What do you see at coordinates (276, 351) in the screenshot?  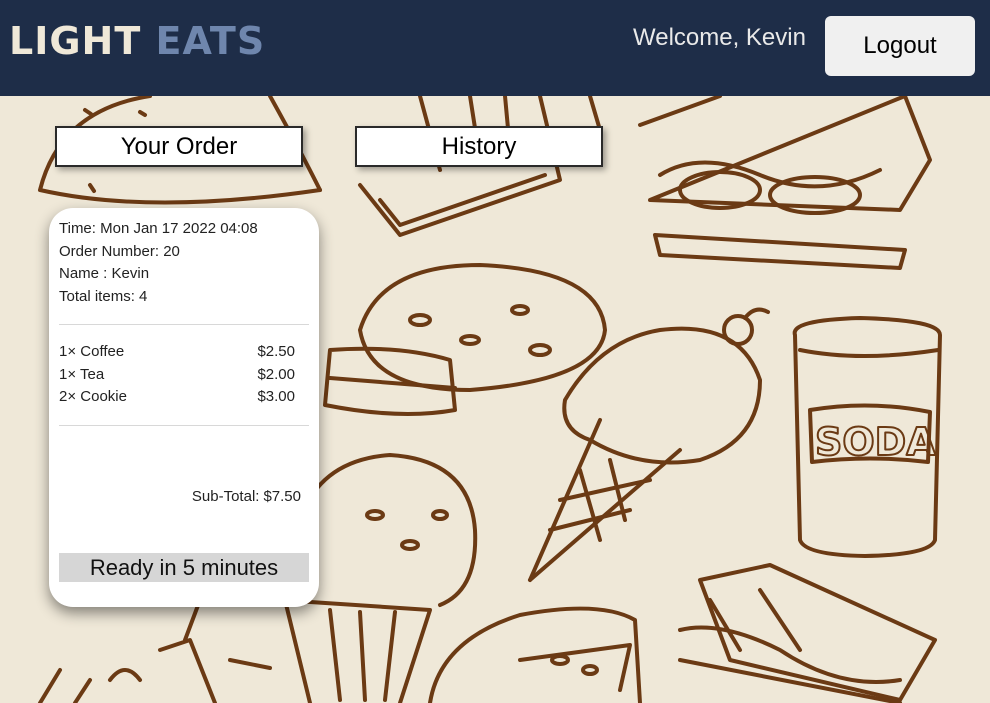 I see `order-item-price: $2.50` at bounding box center [276, 351].